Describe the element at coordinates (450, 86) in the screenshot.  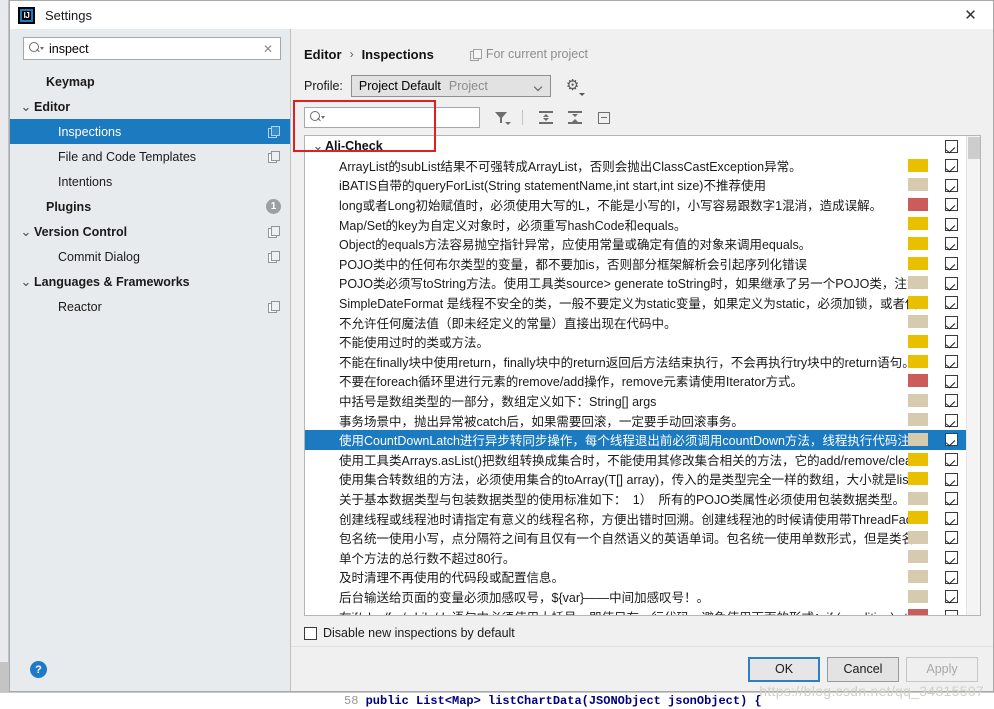
I see `profile-select: Project Default Project` at that location.